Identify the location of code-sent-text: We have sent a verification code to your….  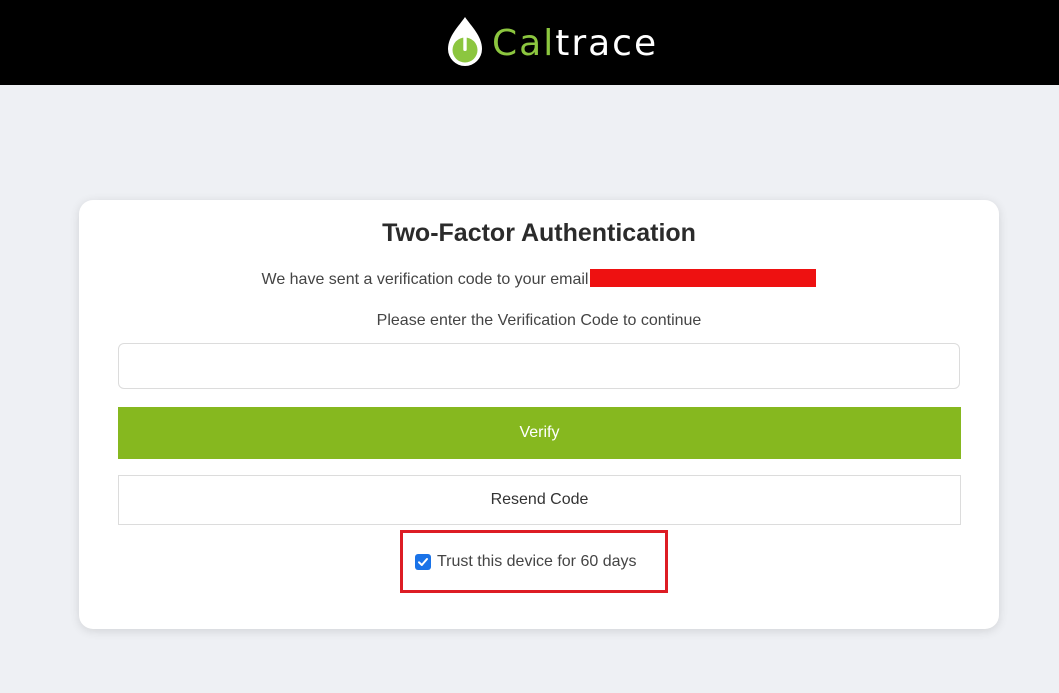
(425, 279).